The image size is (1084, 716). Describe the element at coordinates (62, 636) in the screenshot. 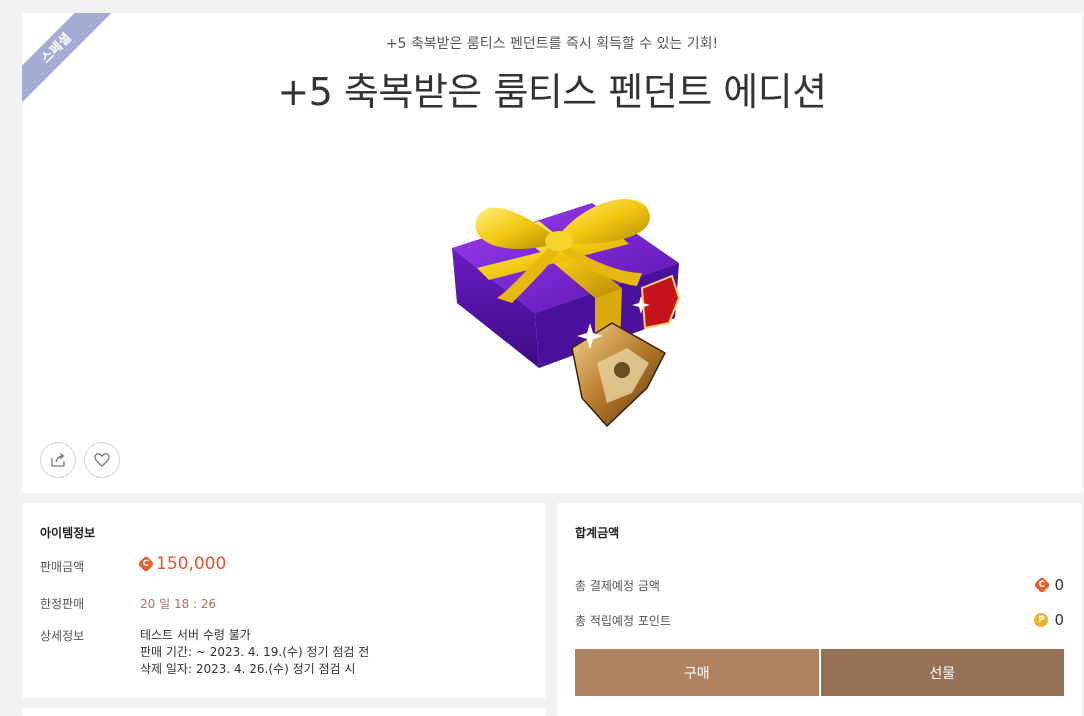

I see `detail-label: 상세정보` at that location.